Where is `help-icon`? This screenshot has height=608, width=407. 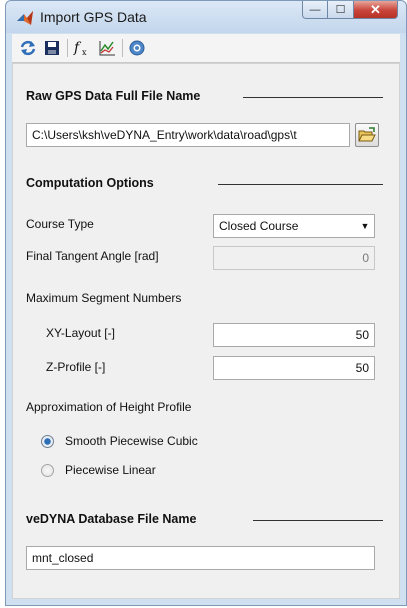
help-icon is located at coordinates (137, 48).